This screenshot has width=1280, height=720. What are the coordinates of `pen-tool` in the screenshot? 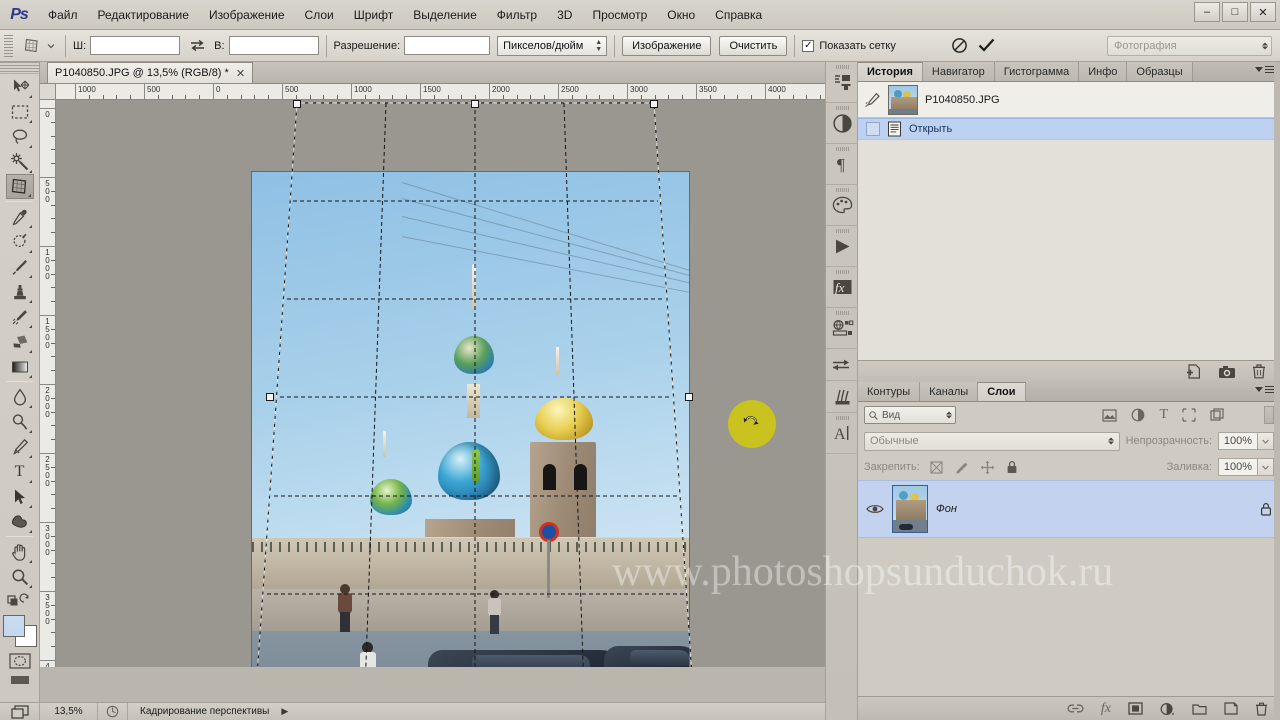 It's located at (20, 446).